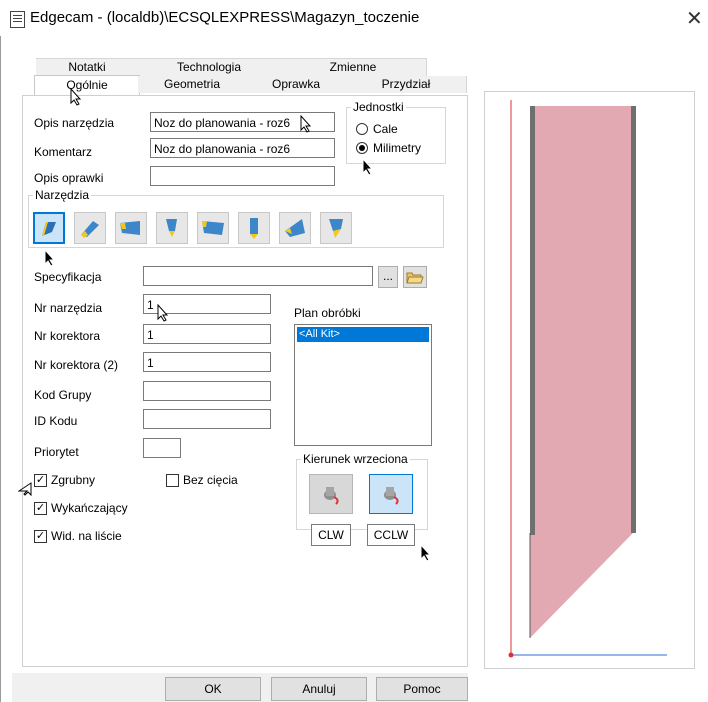 The width and height of the screenshot is (708, 702). I want to click on clw-button: CLW, so click(331, 535).